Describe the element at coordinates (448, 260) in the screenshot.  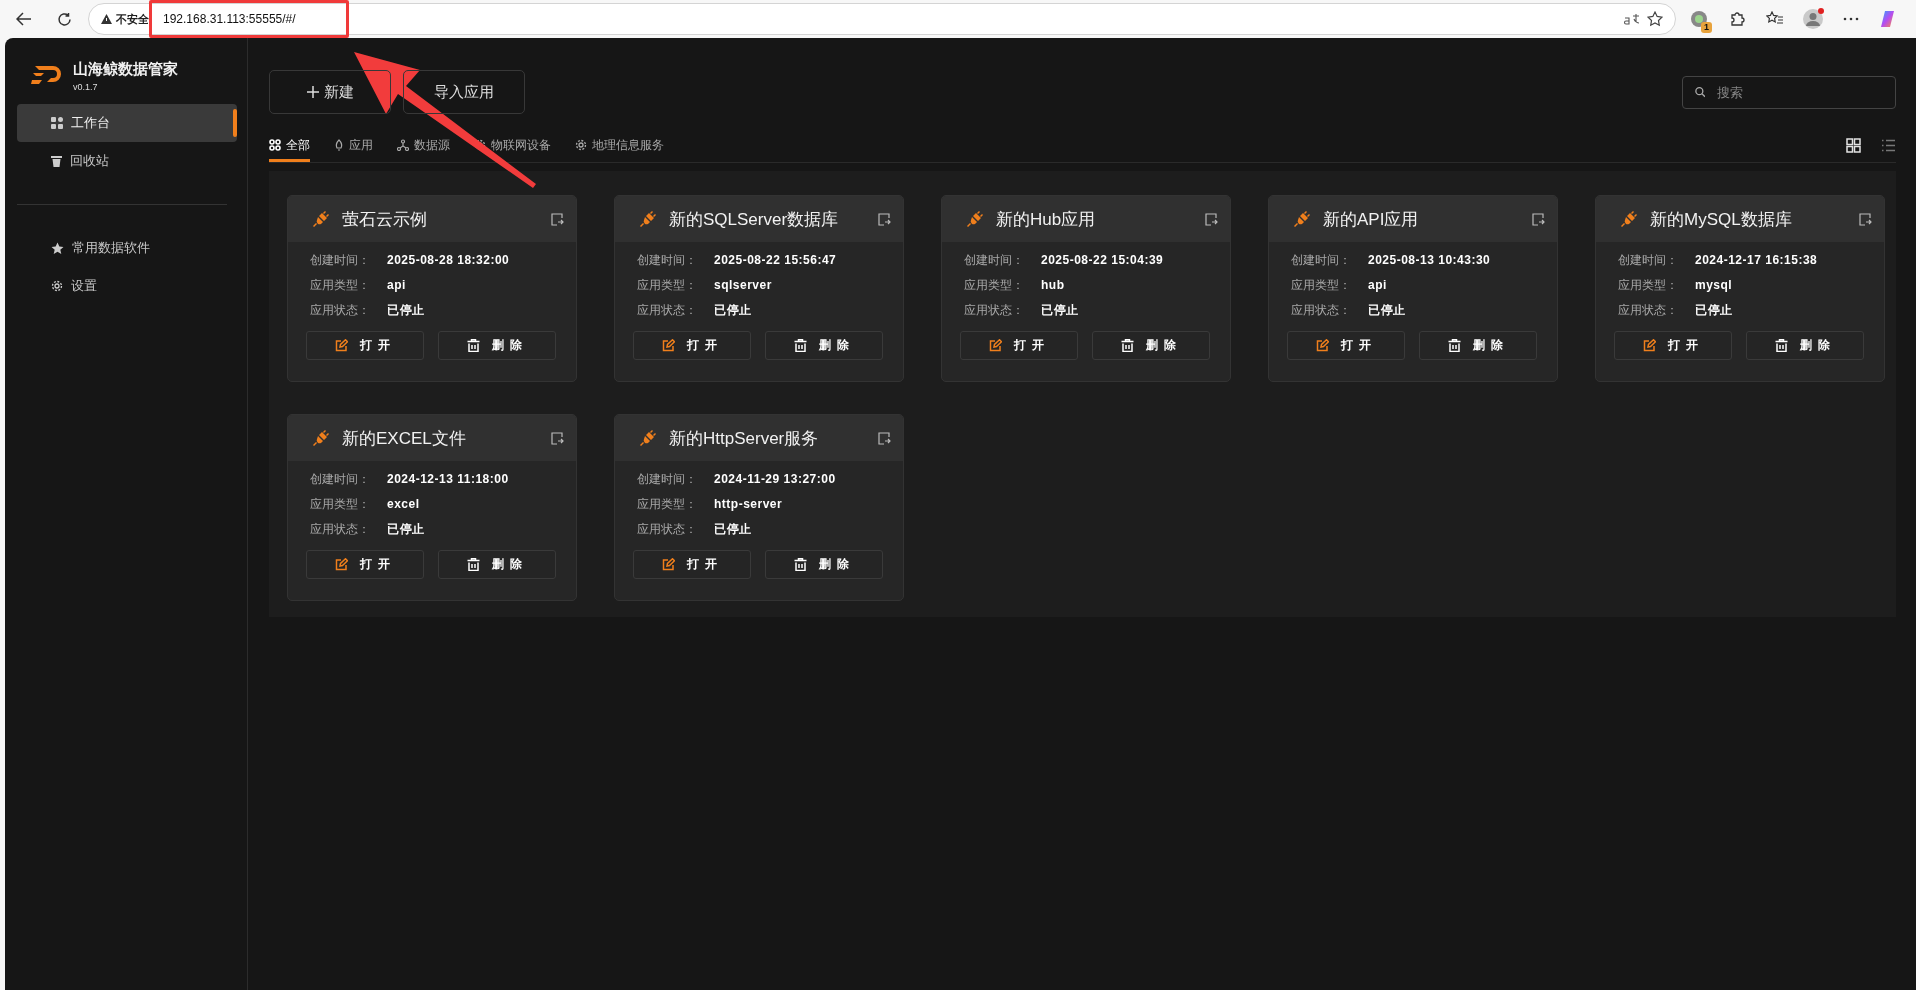
I see `field-value: 2025-08-28 18:32:00` at that location.